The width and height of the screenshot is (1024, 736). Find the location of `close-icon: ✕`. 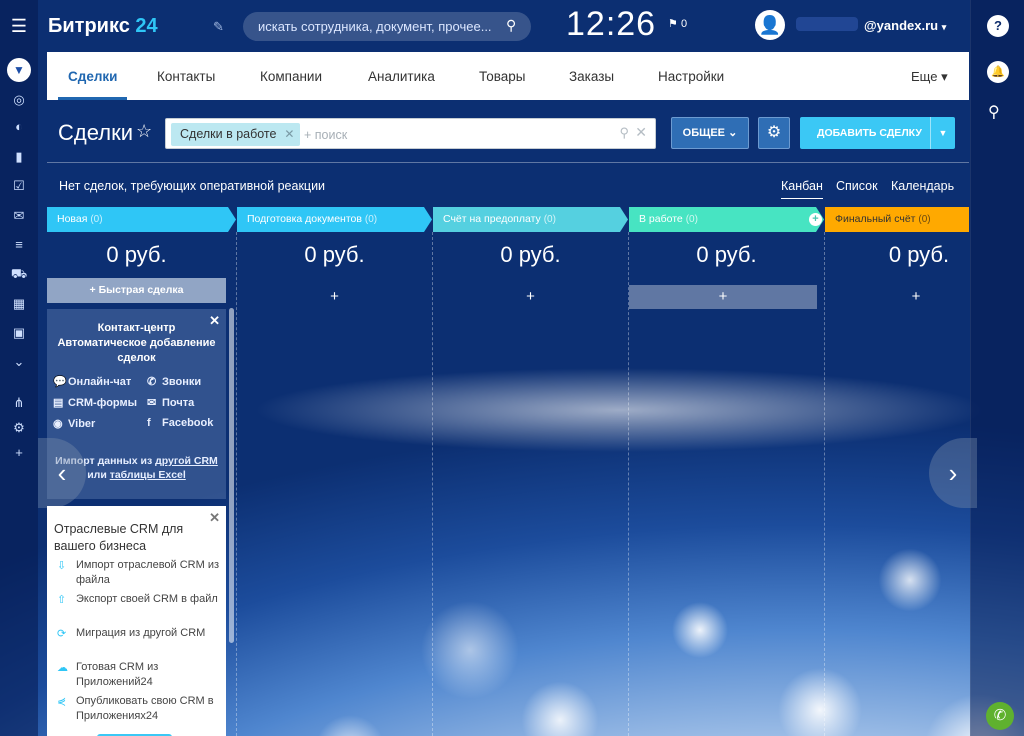

close-icon: ✕ is located at coordinates (214, 518).